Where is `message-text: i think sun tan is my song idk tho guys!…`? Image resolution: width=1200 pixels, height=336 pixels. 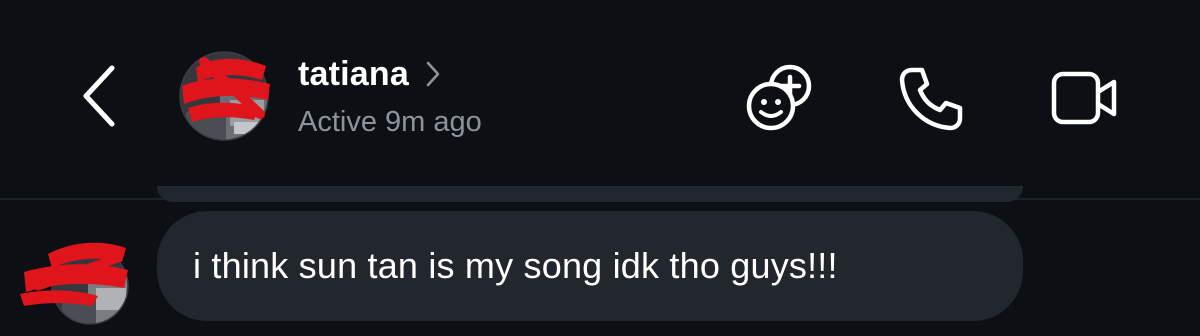
message-text: i think sun tan is my song idk tho guys!… is located at coordinates (515, 265).